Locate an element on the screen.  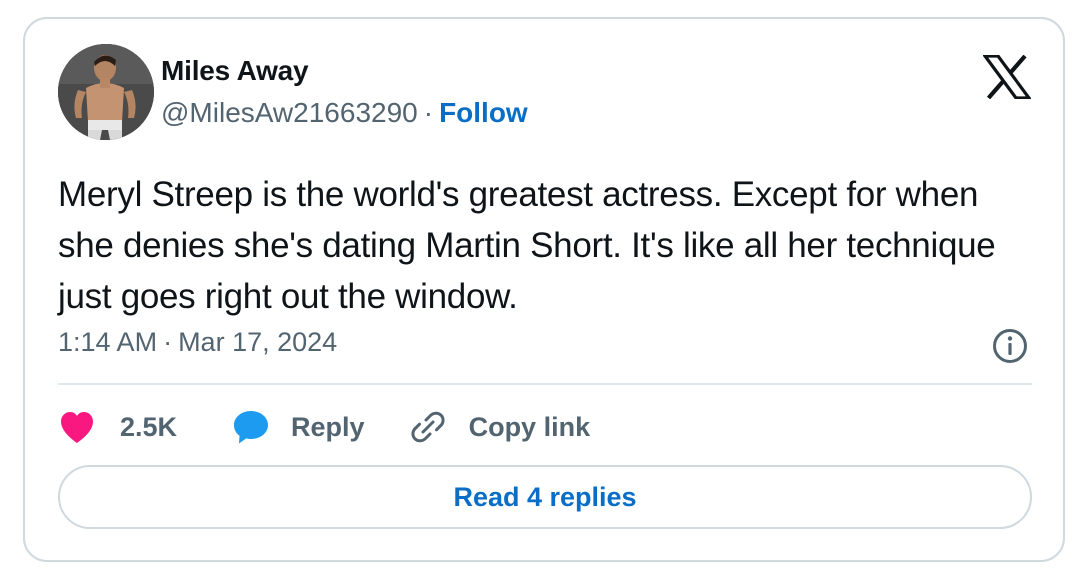
reply-button: Reply is located at coordinates (298, 427).